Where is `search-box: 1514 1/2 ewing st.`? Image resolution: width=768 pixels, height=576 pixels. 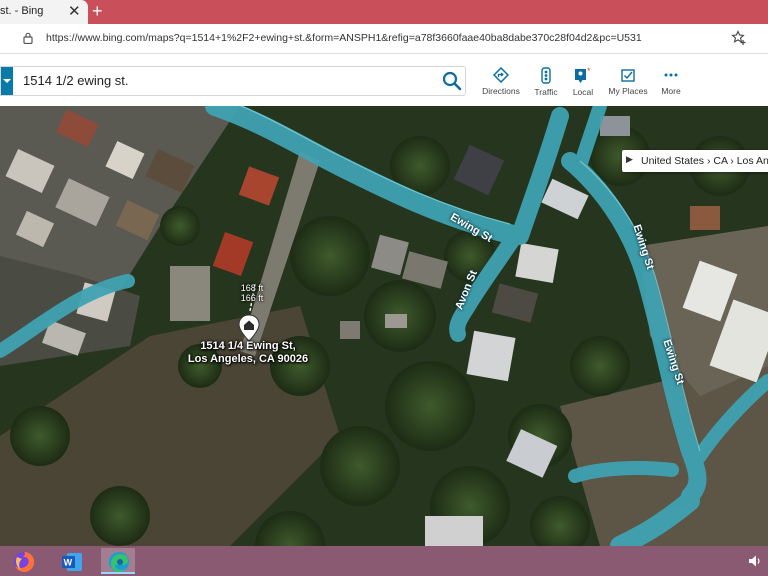 search-box: 1514 1/2 ewing st. is located at coordinates (233, 81).